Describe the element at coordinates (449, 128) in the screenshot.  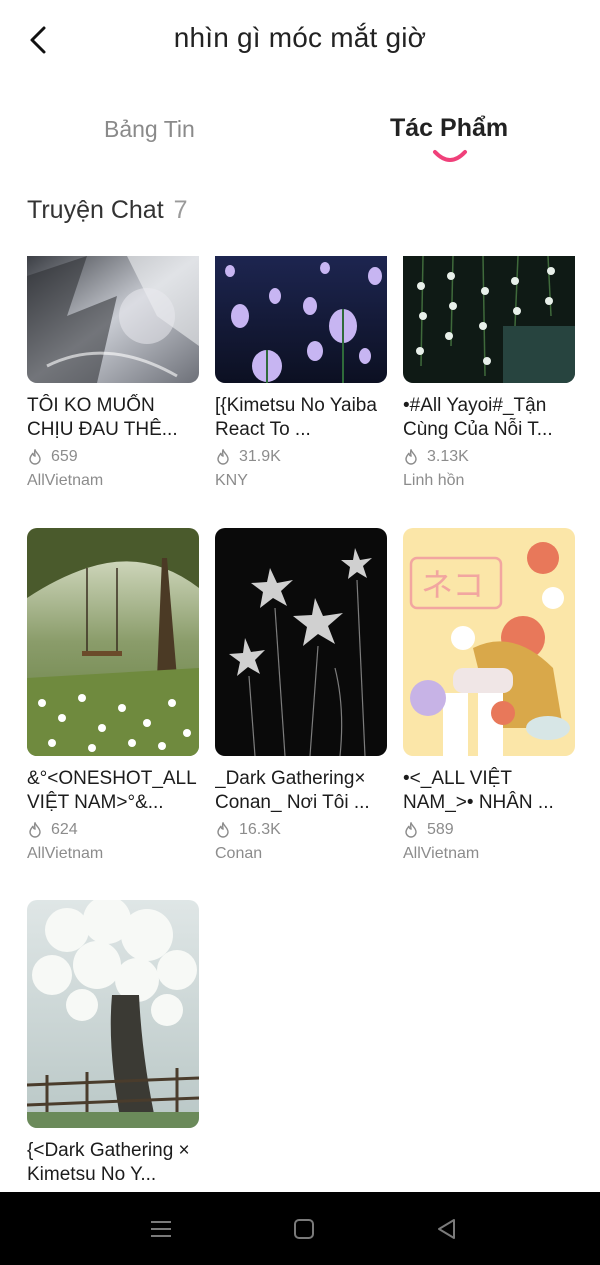
I see `tab-works: Tác Phẩm` at that location.